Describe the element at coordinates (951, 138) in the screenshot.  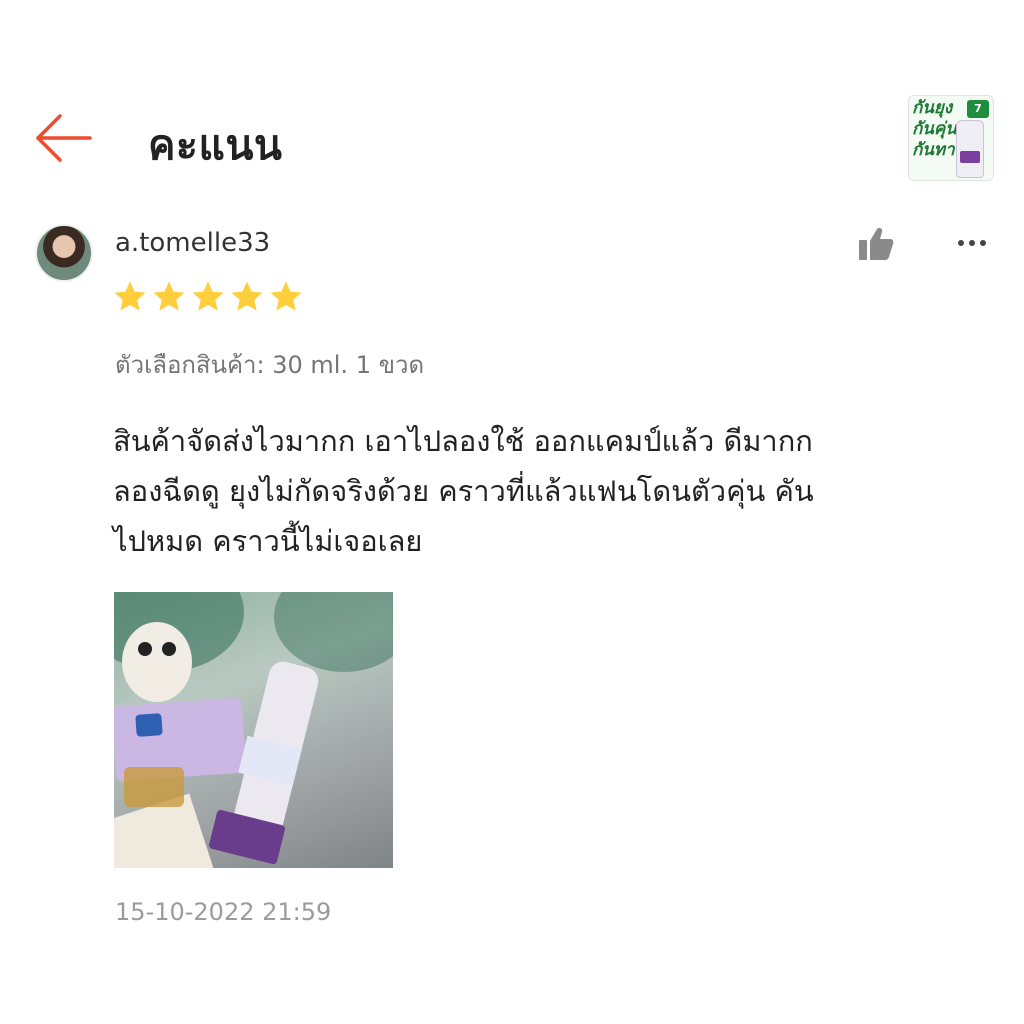
I see `product-thumbnail: กันยุง กันคุ่น กันทาก 7` at that location.